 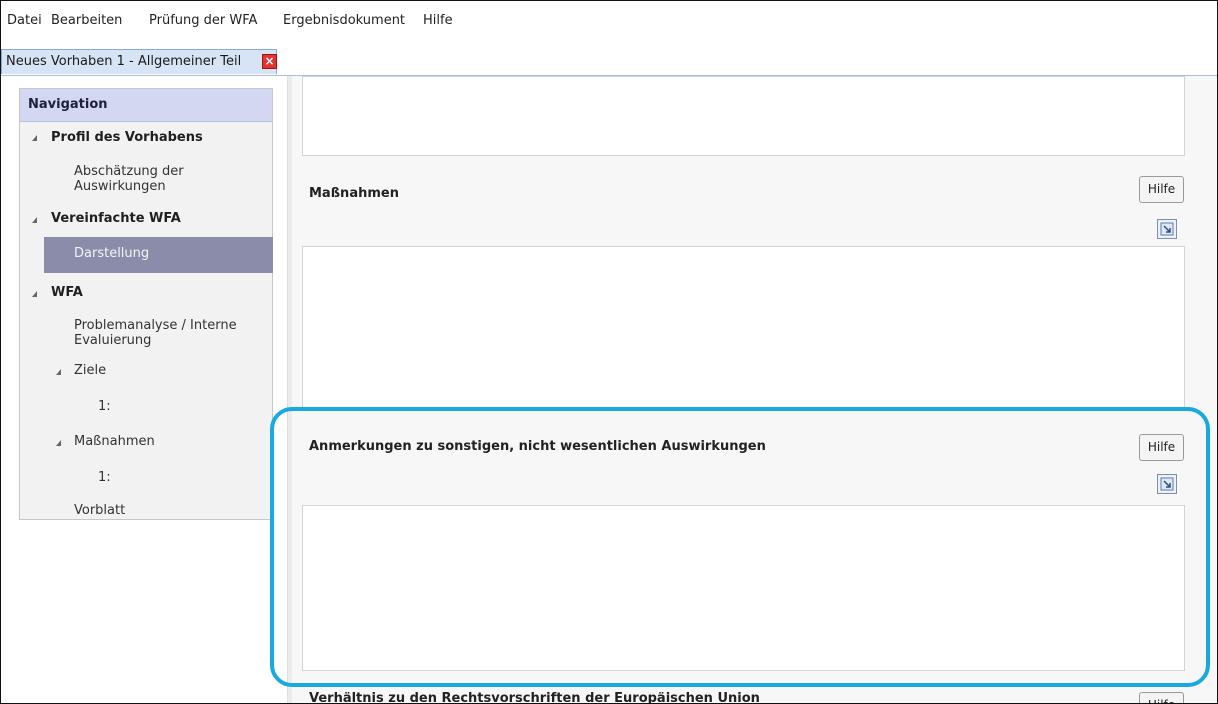 What do you see at coordinates (344, 20) in the screenshot?
I see `menu-ergebnisdokument: Ergebnisdokument` at bounding box center [344, 20].